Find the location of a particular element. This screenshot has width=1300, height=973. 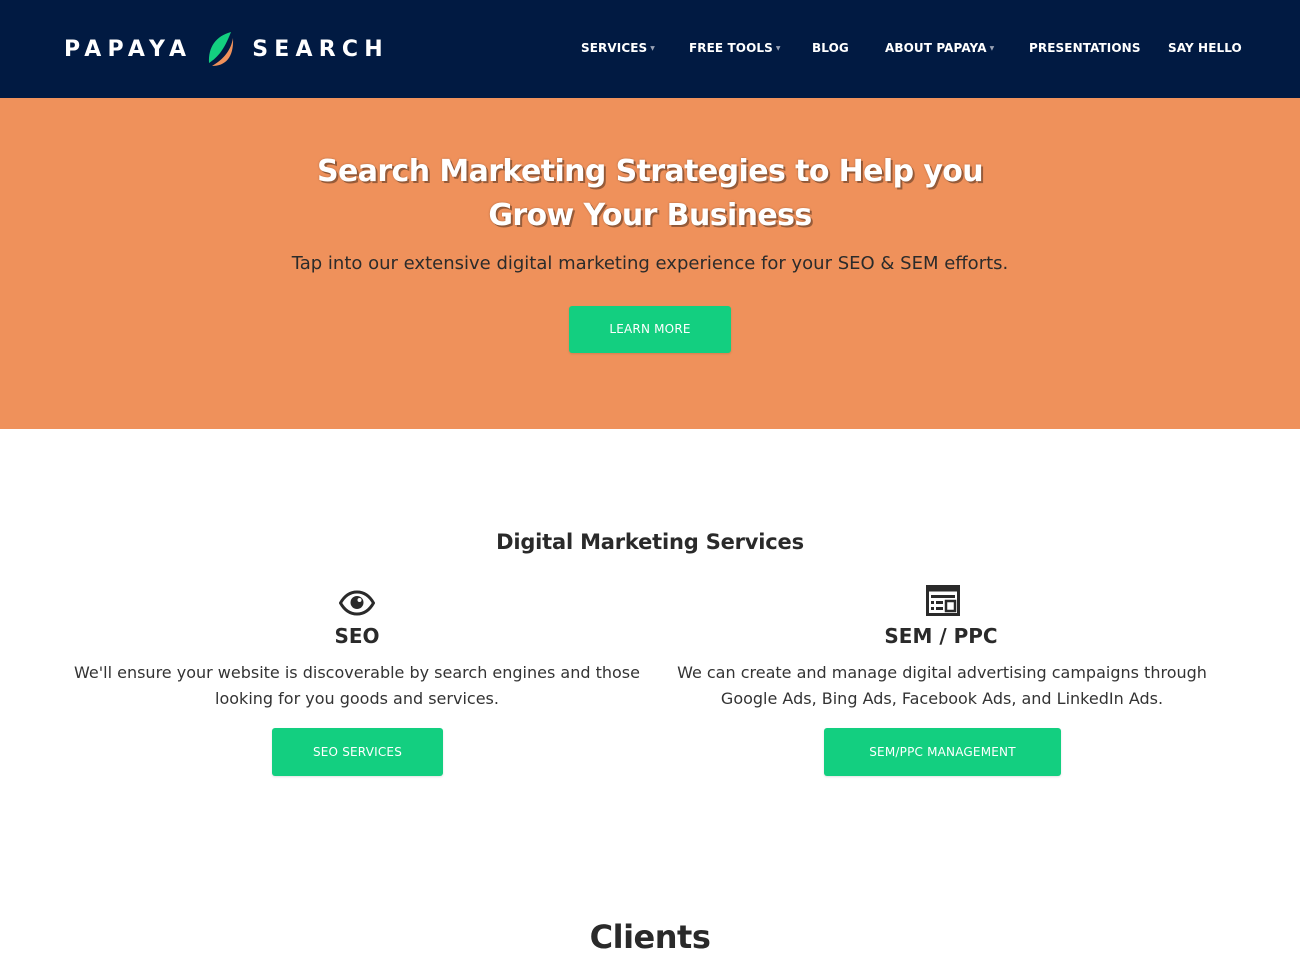

nav-item-label: PRESENTATIONS is located at coordinates (1085, 48).